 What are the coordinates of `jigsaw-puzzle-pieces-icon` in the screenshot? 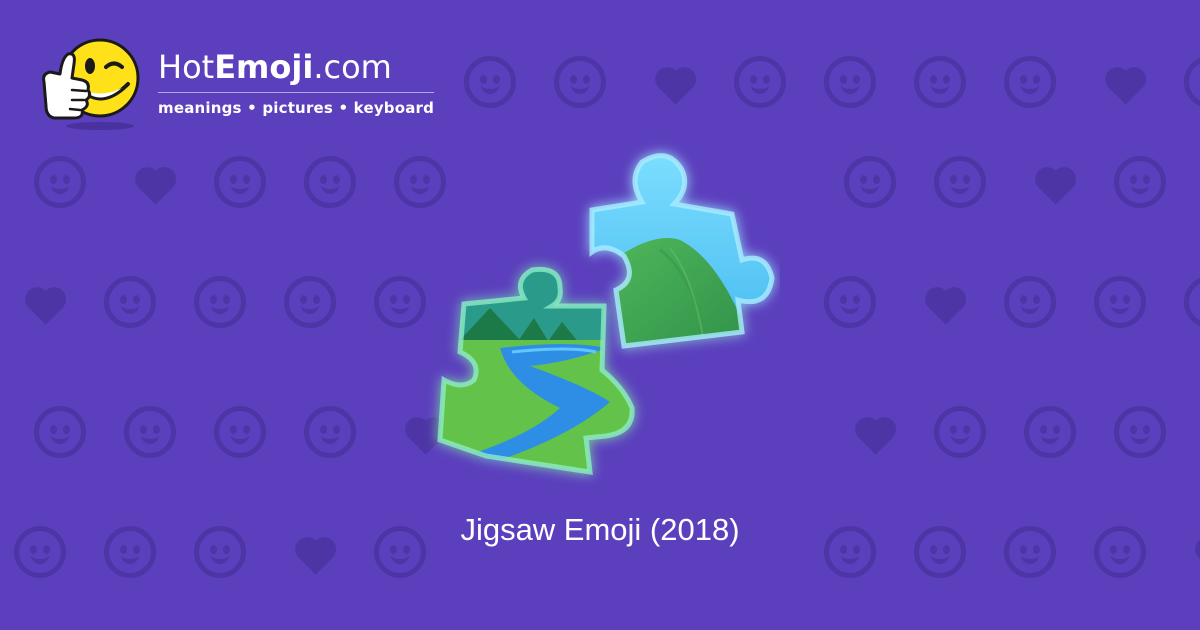 It's located at (606, 314).